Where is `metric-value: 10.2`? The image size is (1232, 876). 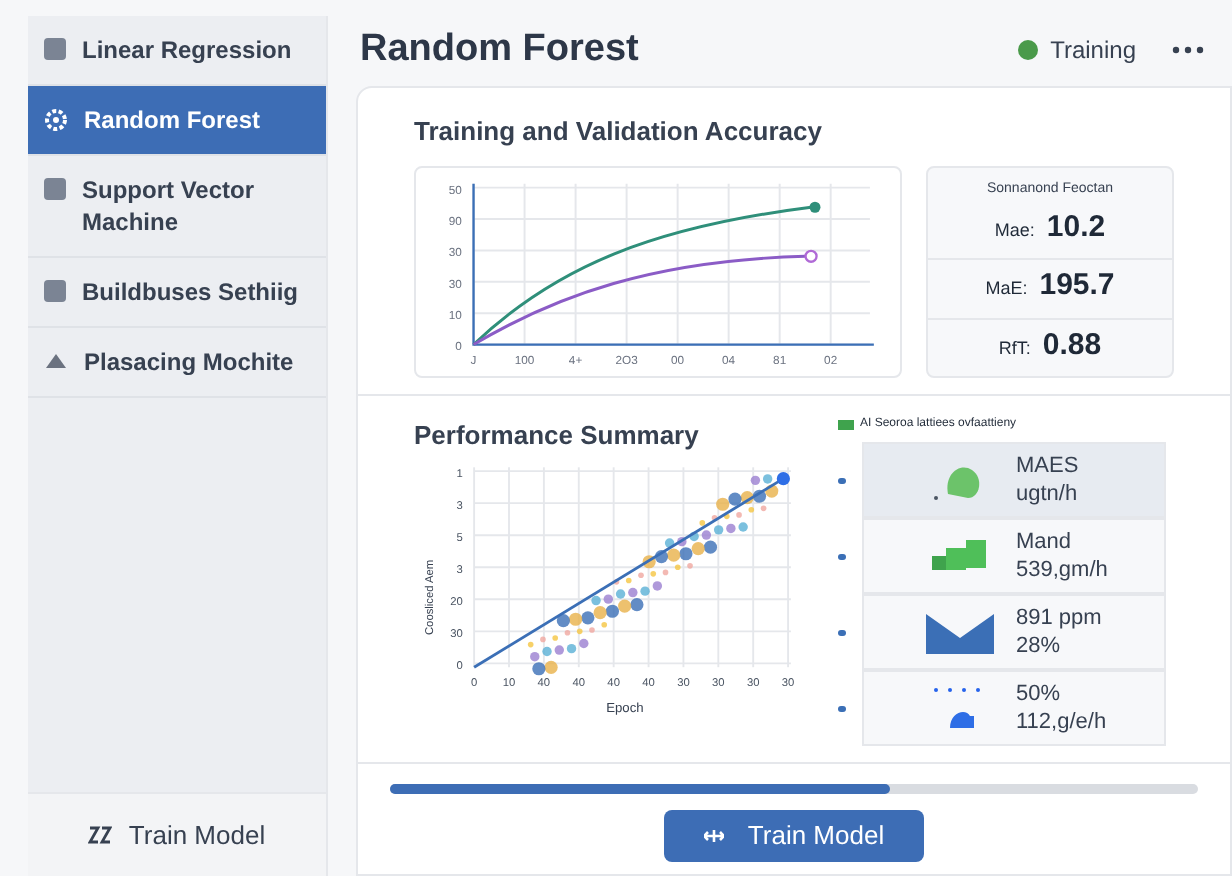 metric-value: 10.2 is located at coordinates (1076, 227).